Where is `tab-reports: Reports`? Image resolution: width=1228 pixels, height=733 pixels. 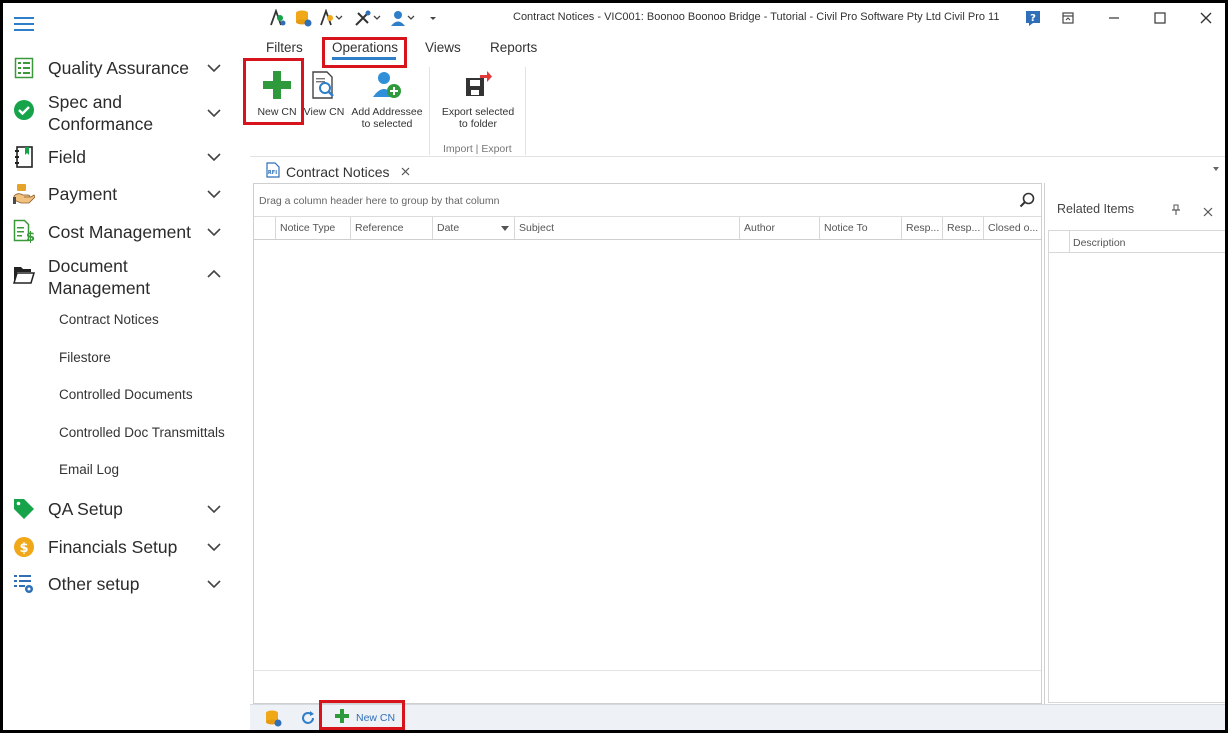
tab-reports: Reports is located at coordinates (513, 47).